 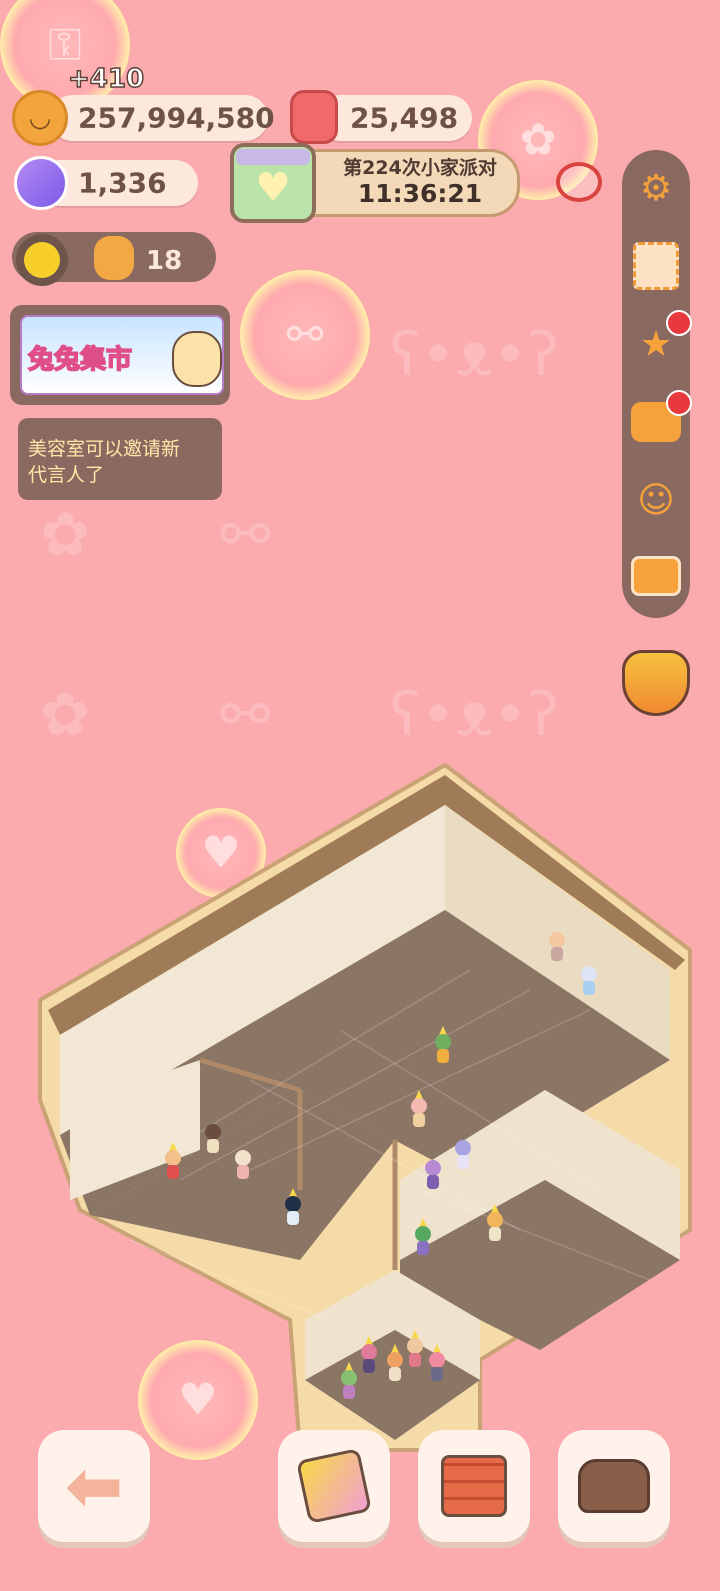 I want to click on party-jar-icon: ♥, so click(x=273, y=183).